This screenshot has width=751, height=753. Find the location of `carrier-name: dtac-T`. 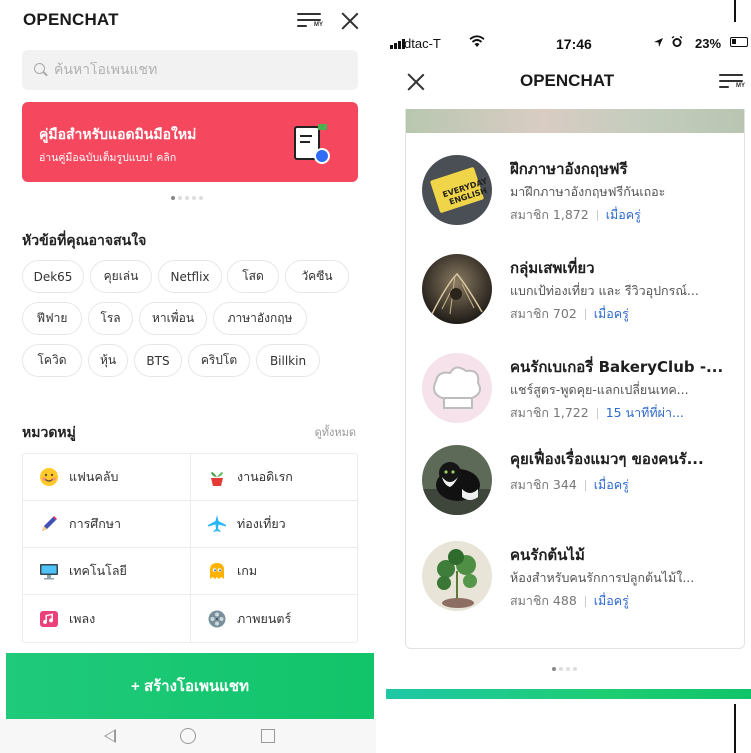

carrier-name: dtac-T is located at coordinates (422, 43).